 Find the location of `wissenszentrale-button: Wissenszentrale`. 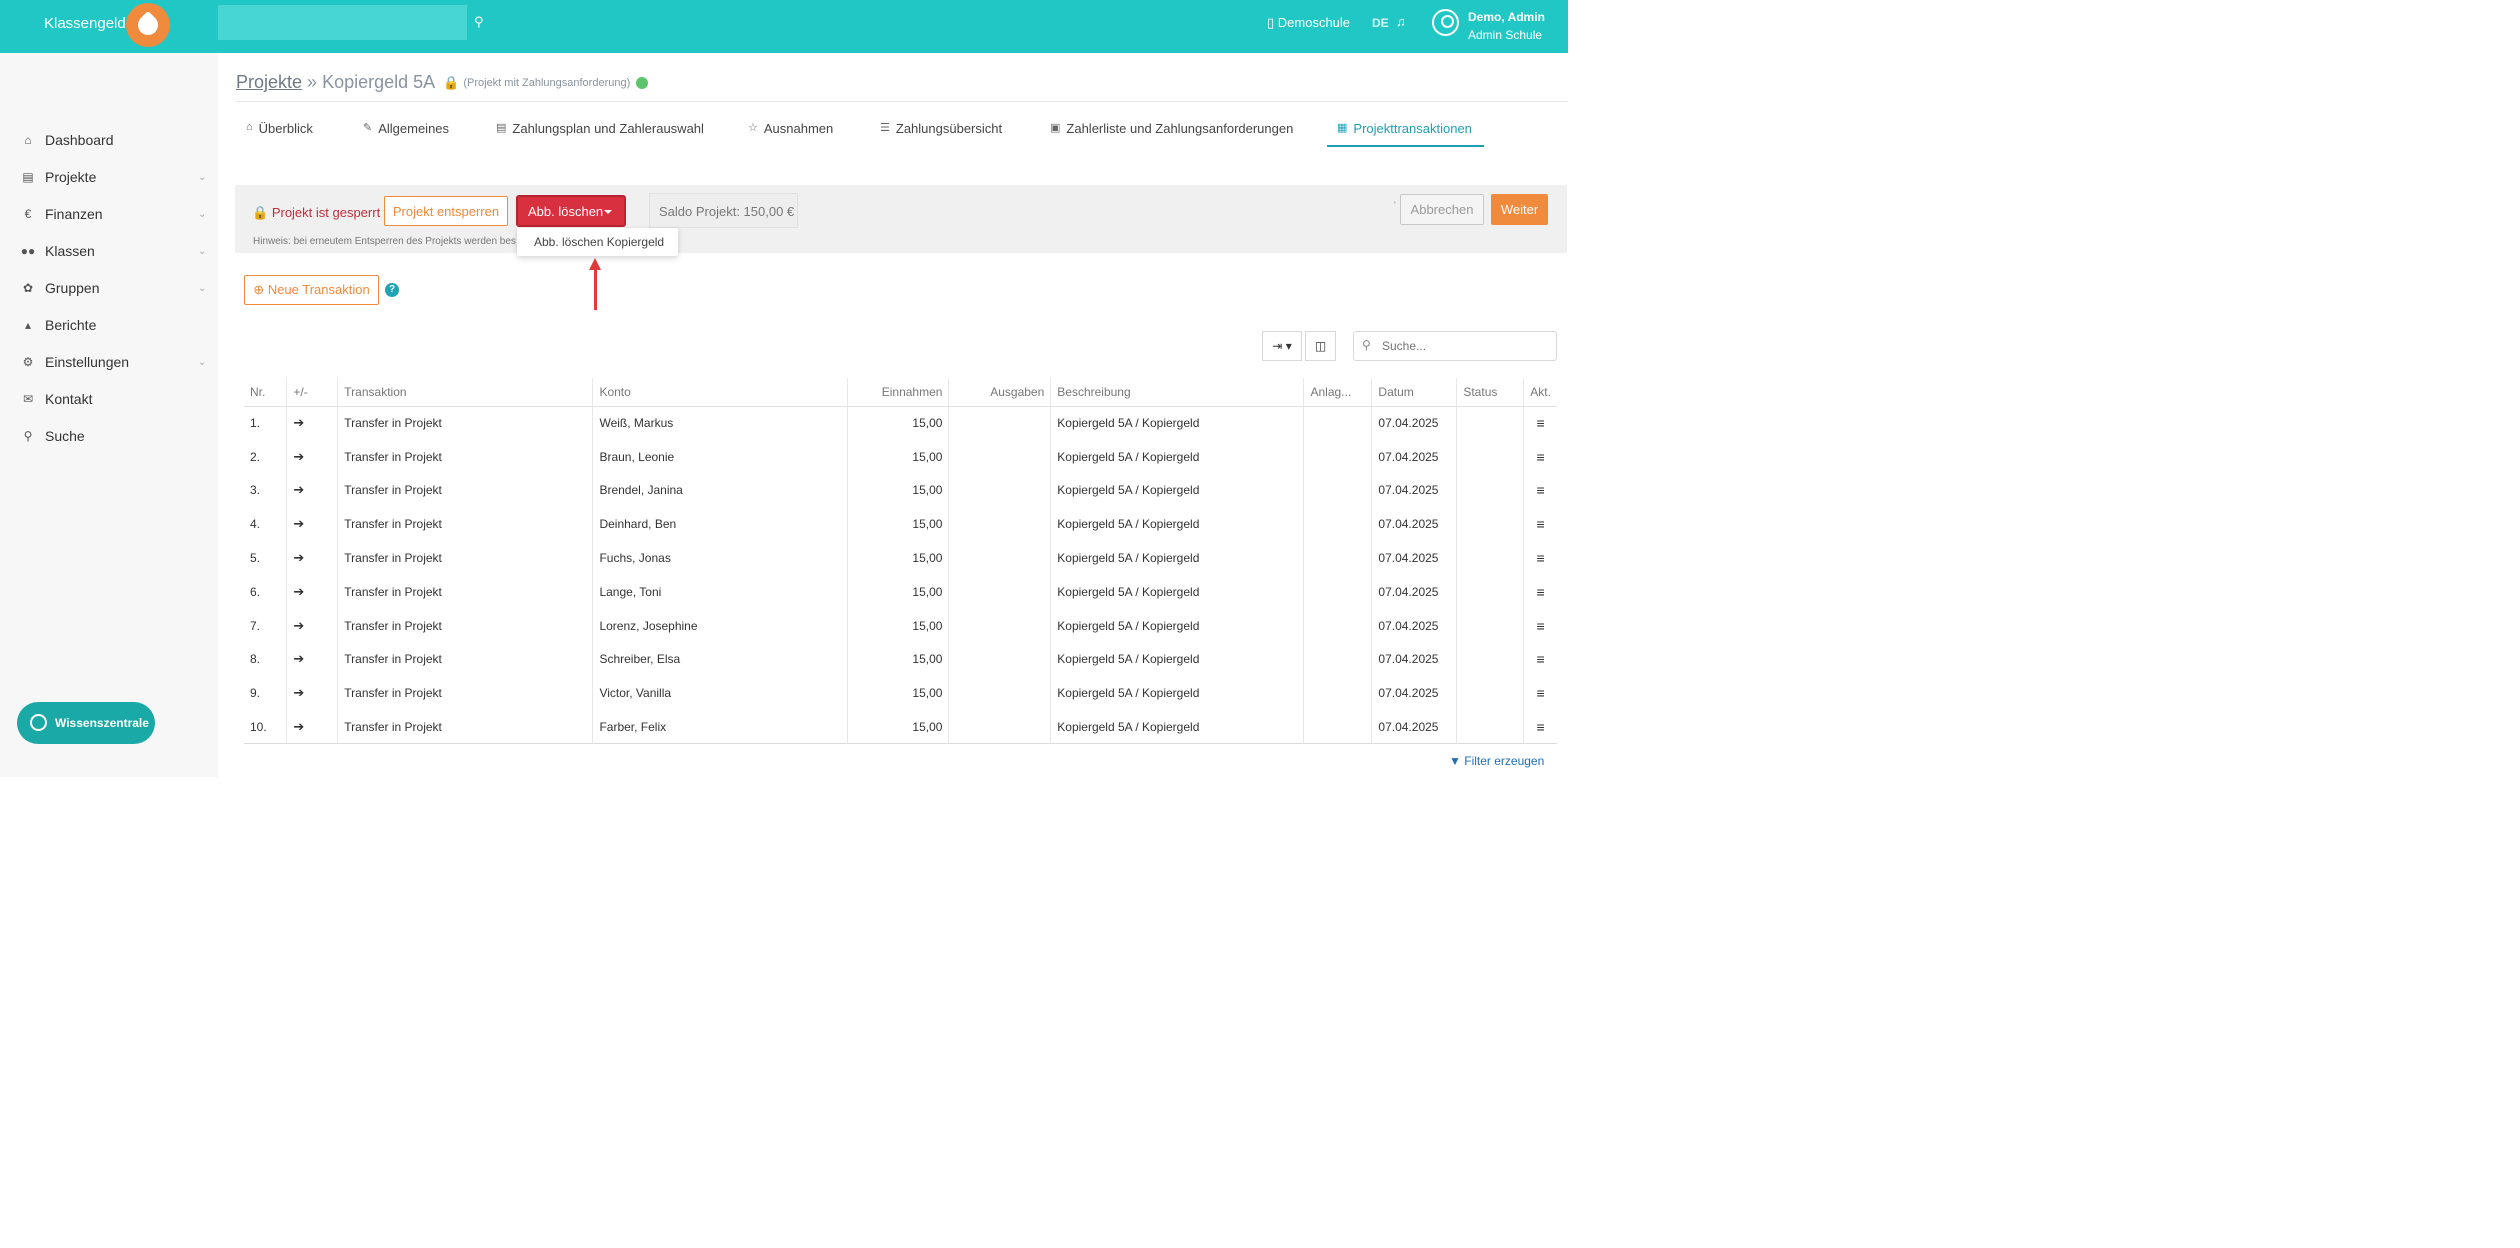

wissenszentrale-button: Wissenszentrale is located at coordinates (86, 723).